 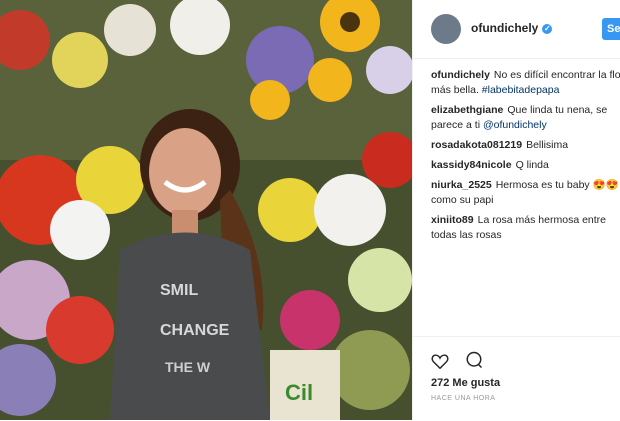 I want to click on caption-hashtag: #labebitadepapa, so click(x=521, y=90).